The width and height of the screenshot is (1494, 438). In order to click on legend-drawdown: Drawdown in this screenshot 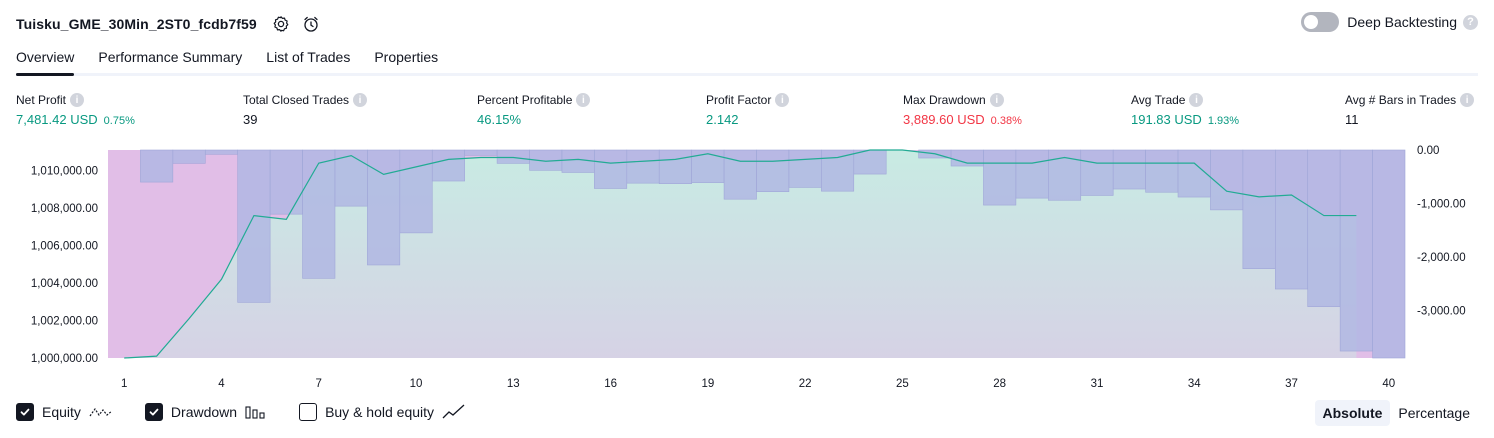, I will do `click(205, 412)`.